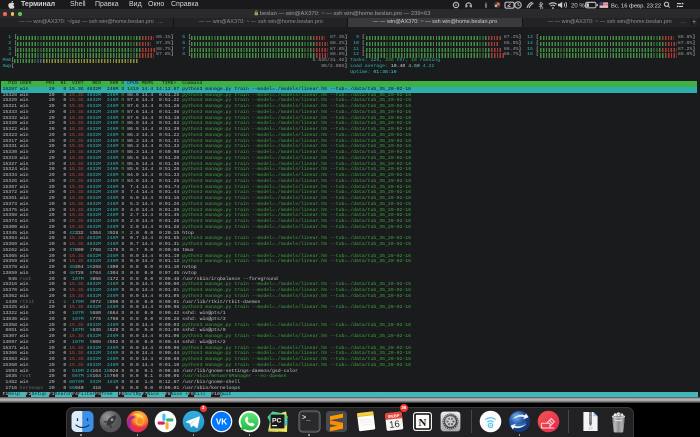 This screenshot has width=700, height=437. What do you see at coordinates (221, 421) in the screenshot?
I see `svg-text: VK` at bounding box center [221, 421].